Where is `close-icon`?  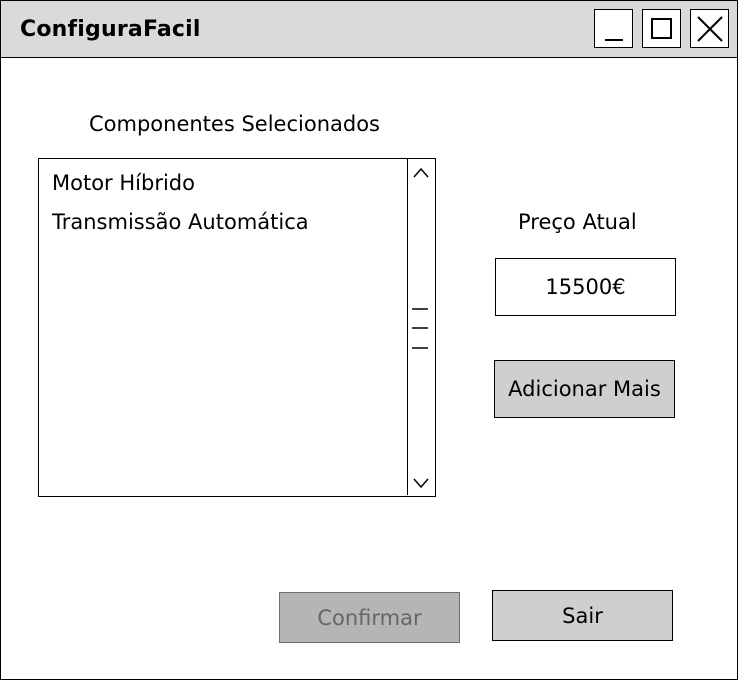
close-icon is located at coordinates (710, 29).